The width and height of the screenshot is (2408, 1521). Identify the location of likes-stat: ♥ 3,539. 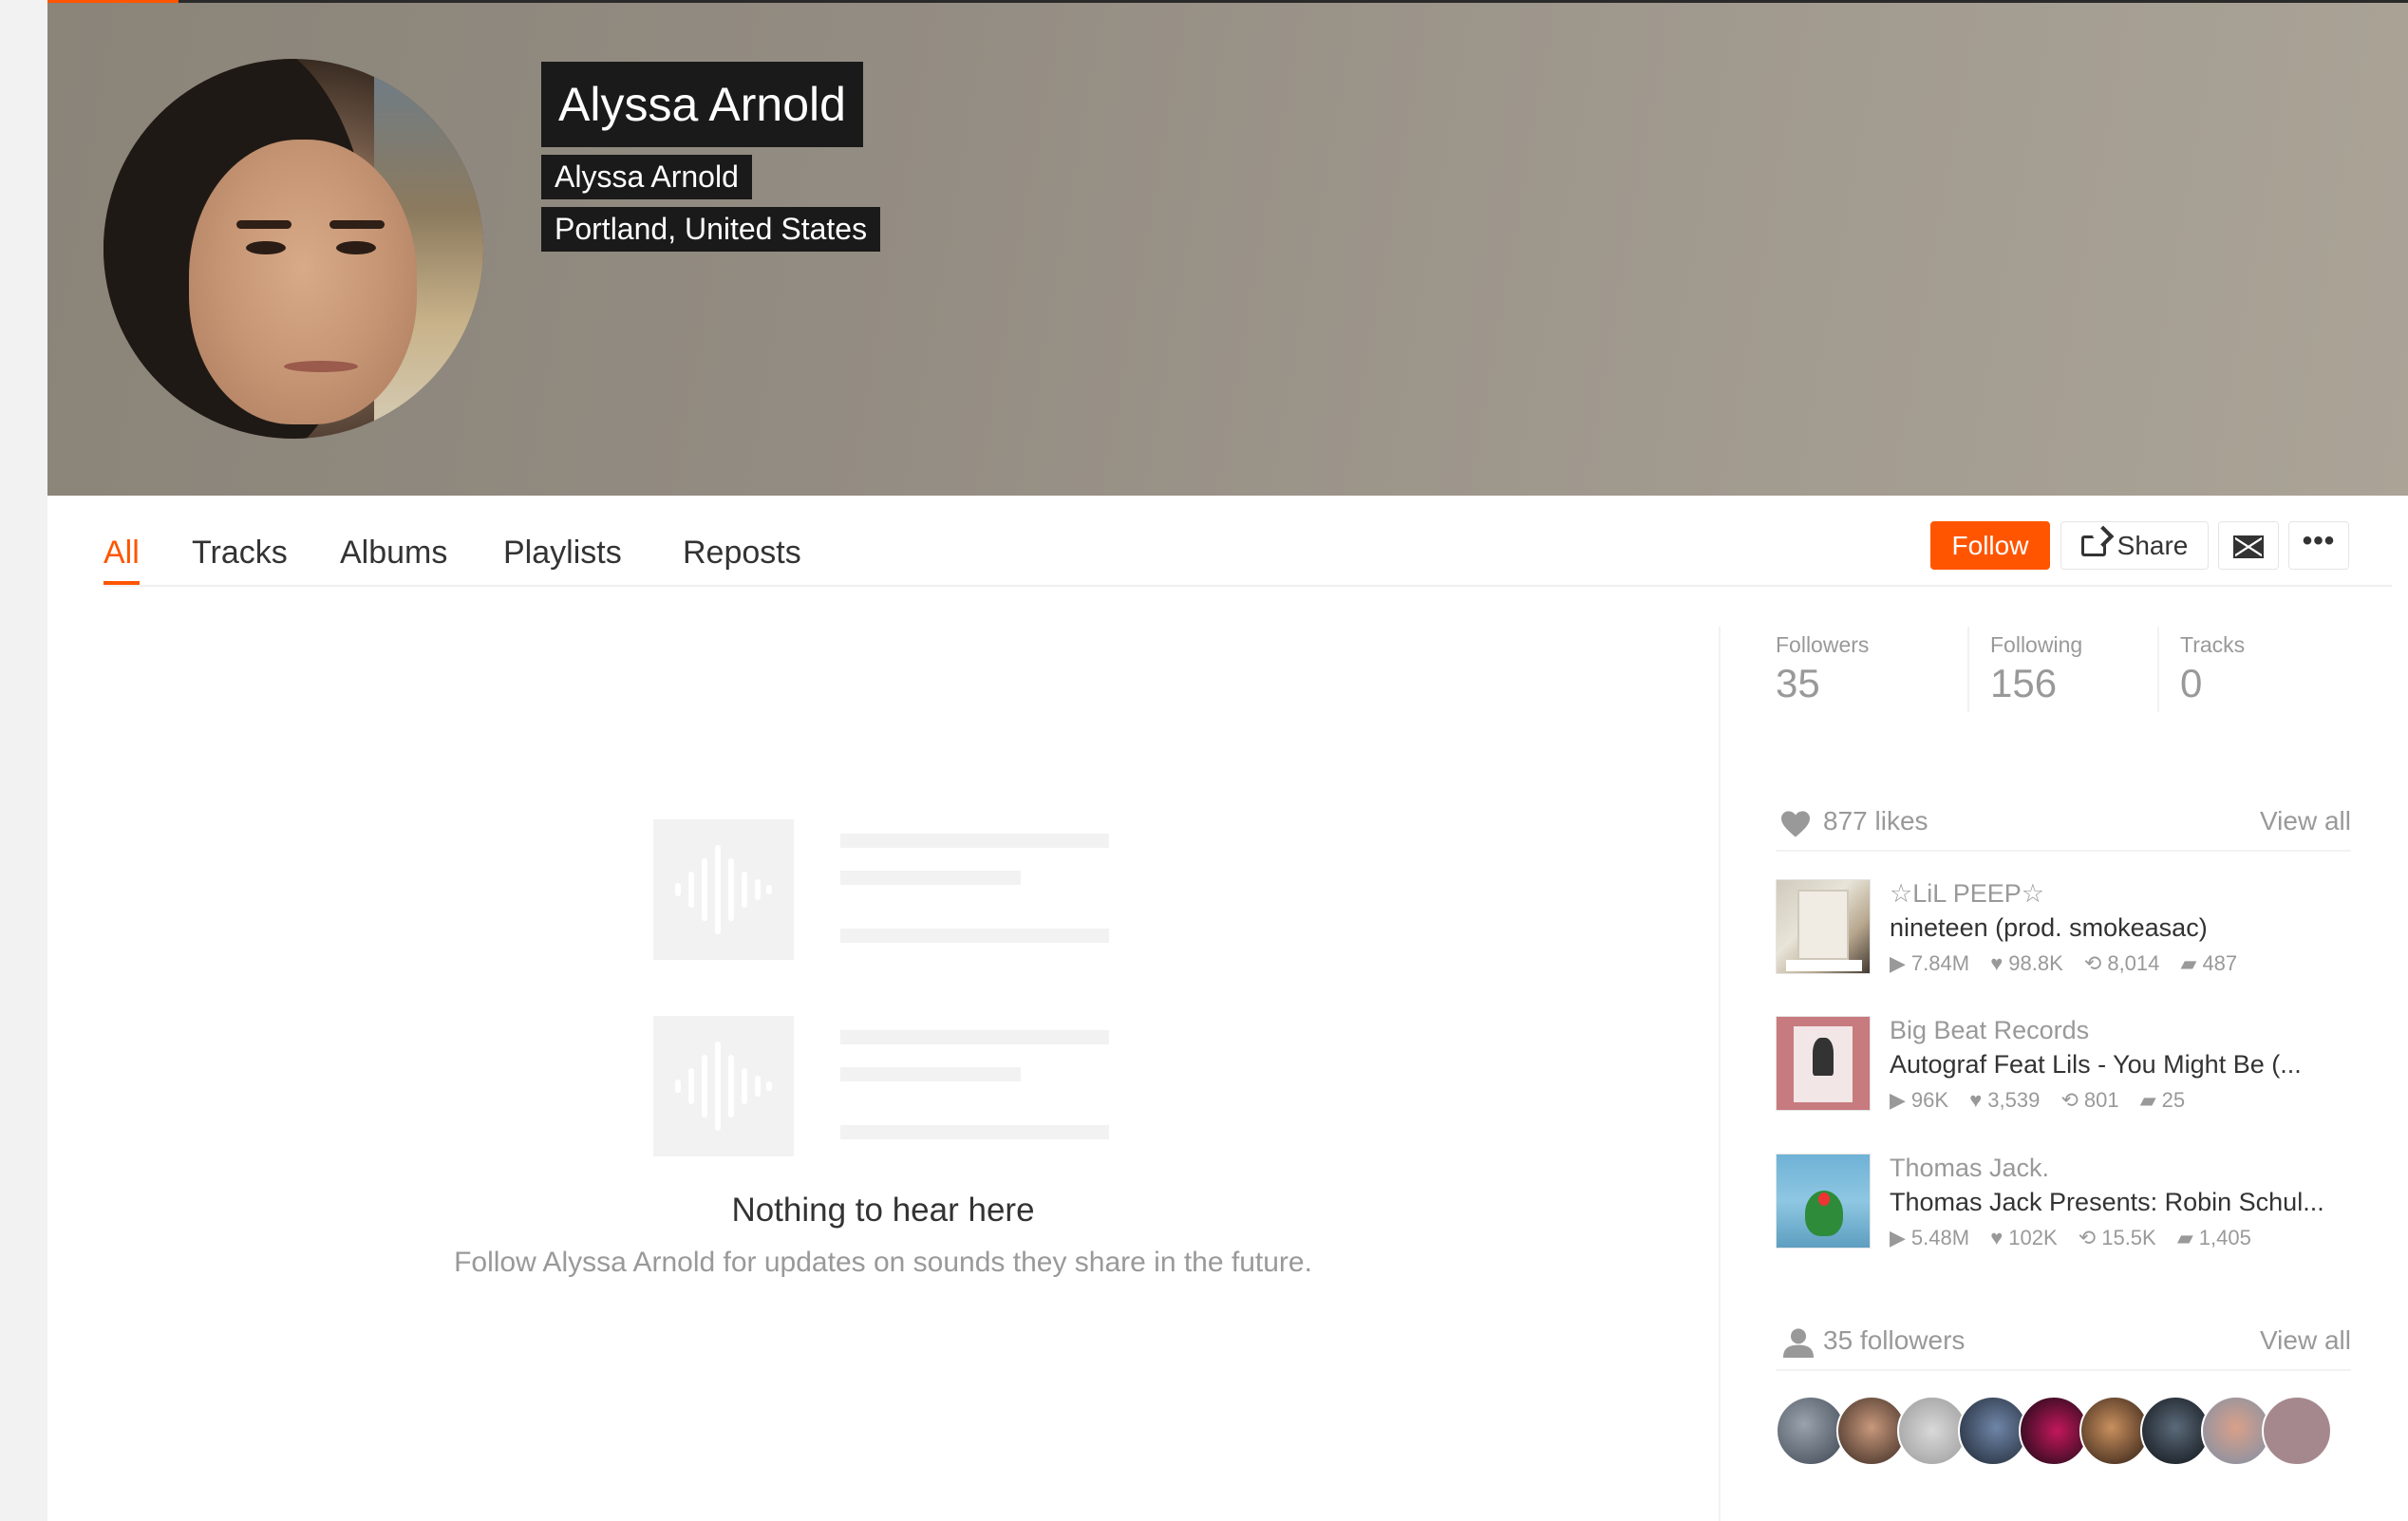
(2004, 1101).